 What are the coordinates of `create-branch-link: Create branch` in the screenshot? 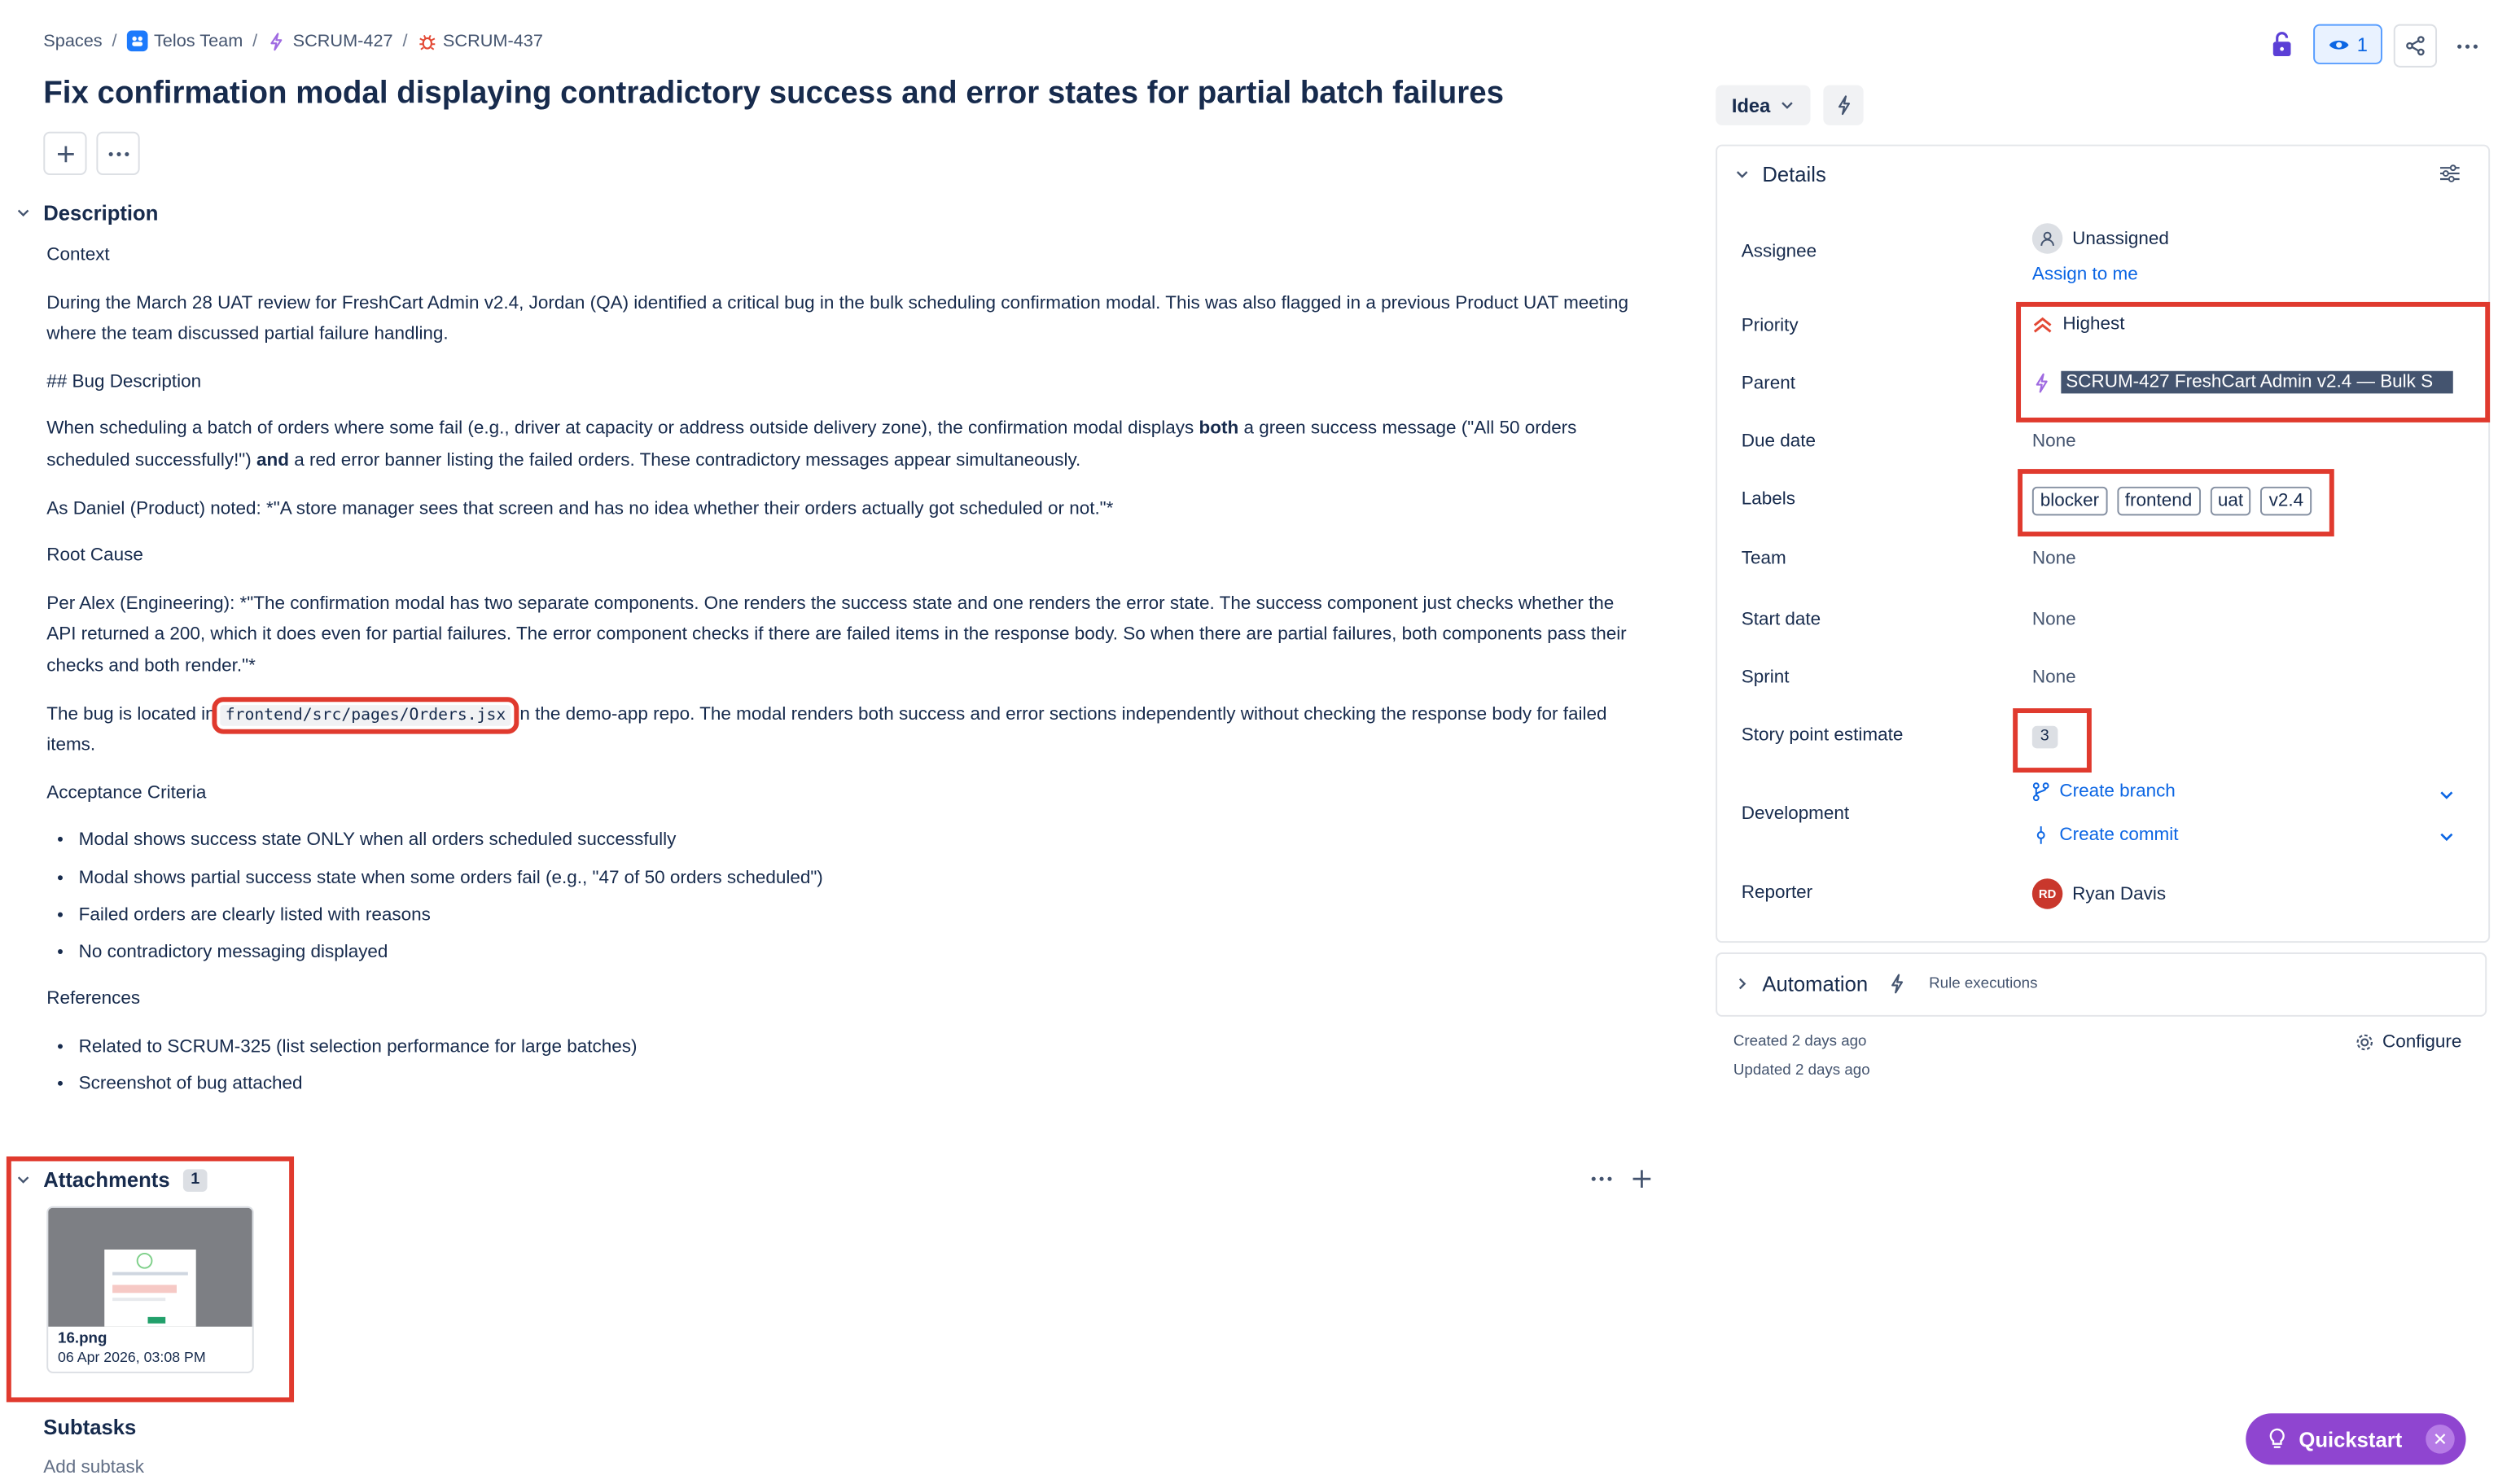 It's located at (2104, 792).